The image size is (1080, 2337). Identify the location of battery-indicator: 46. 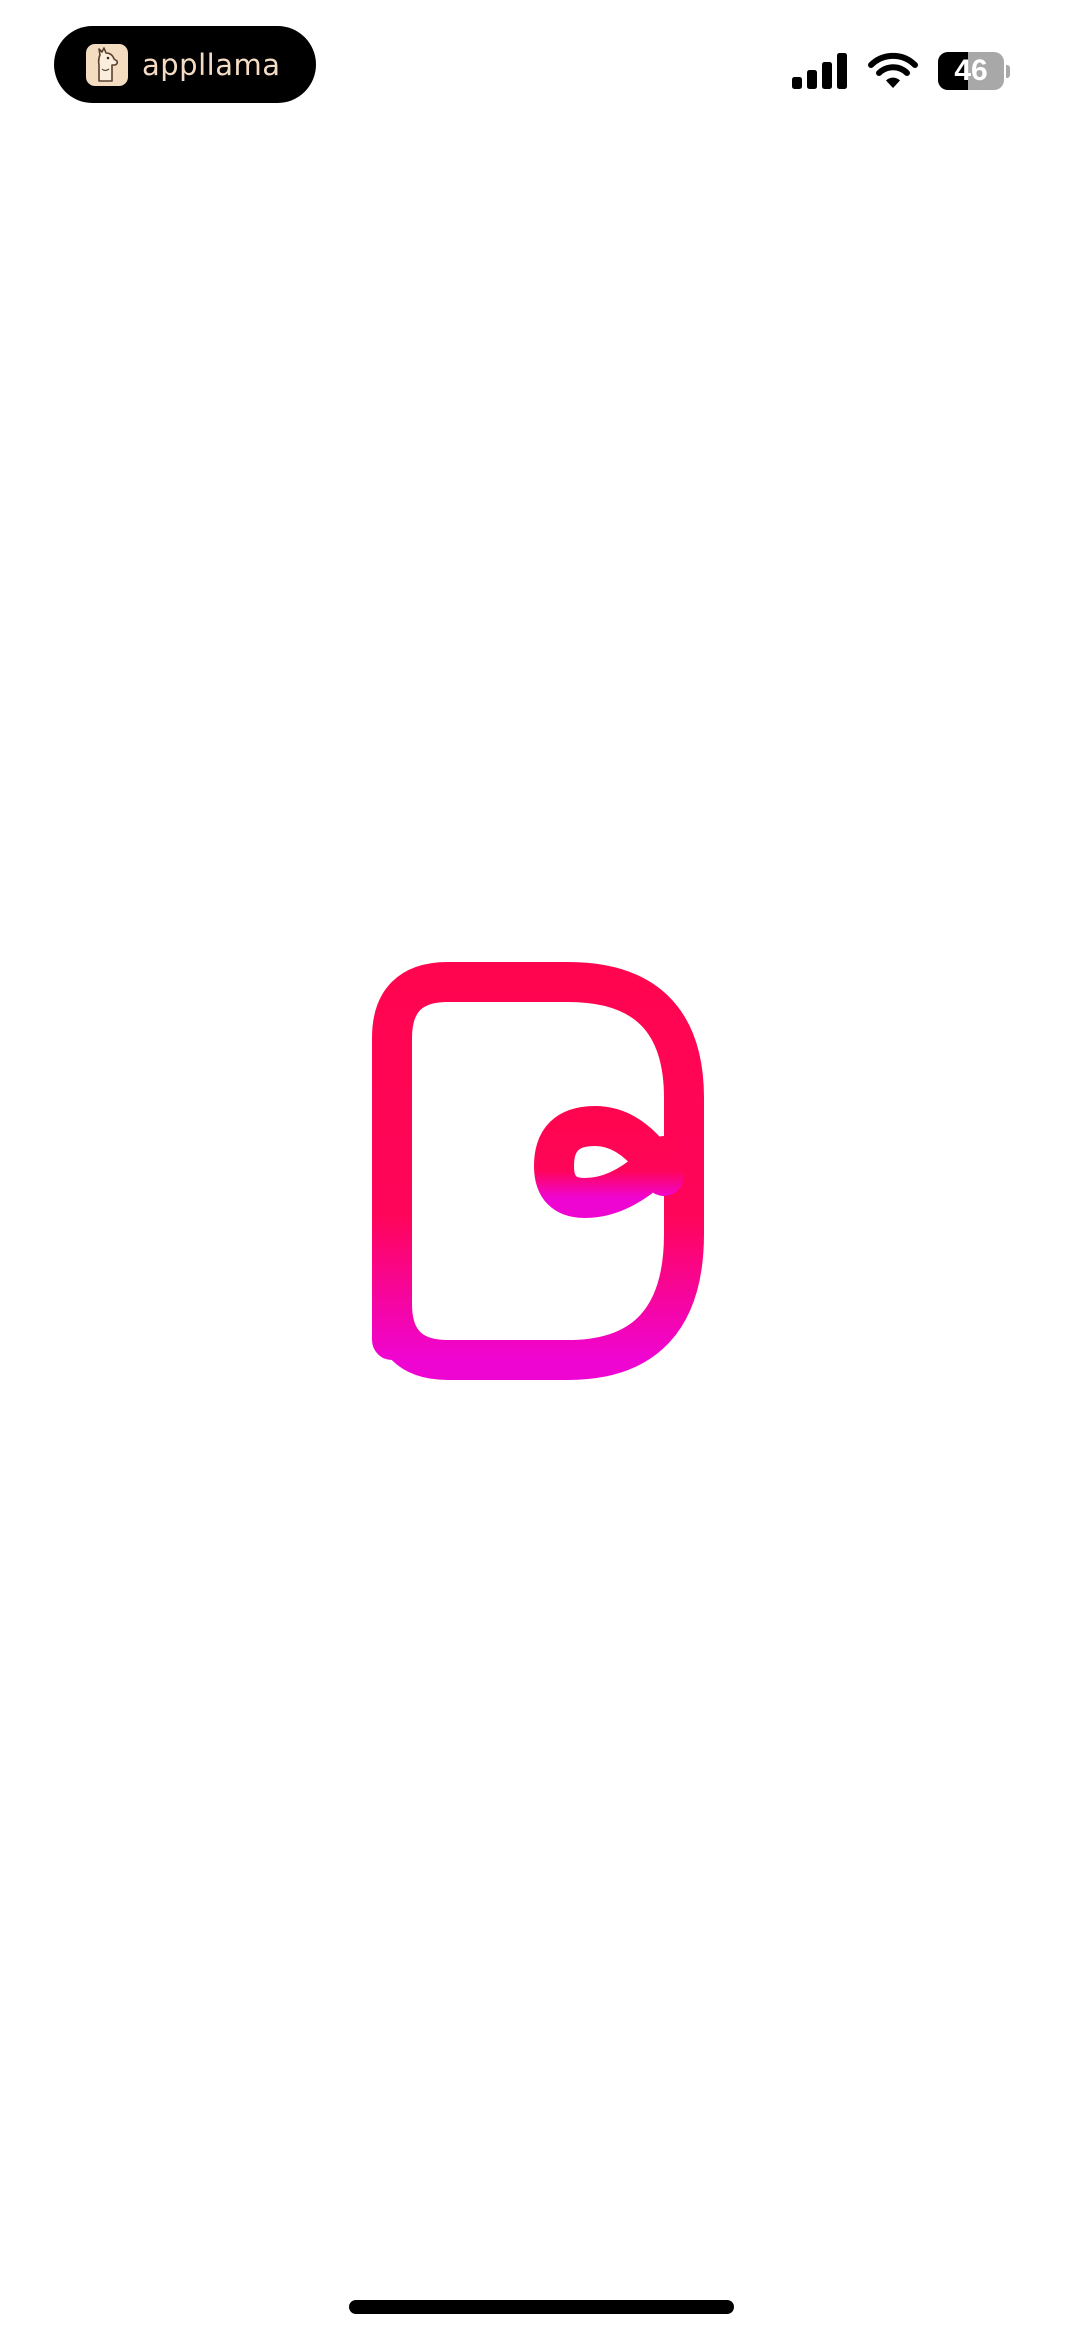
(974, 71).